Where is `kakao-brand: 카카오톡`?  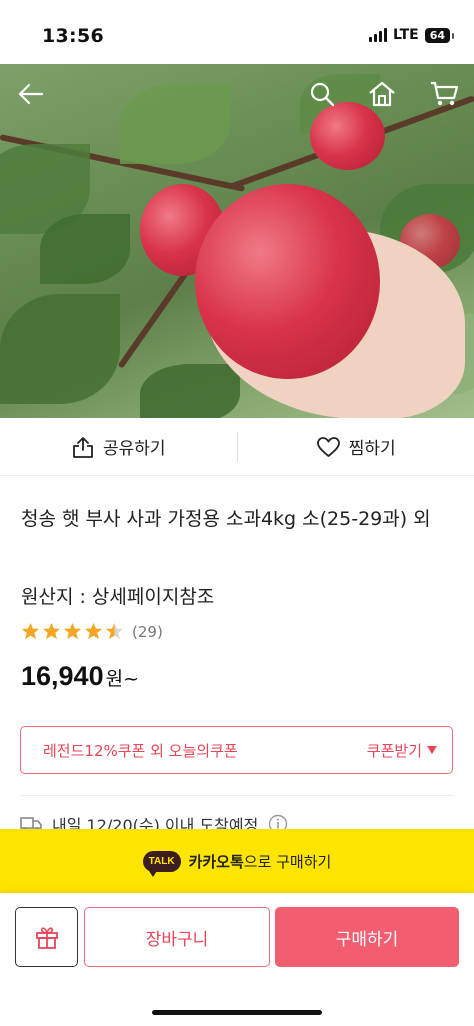 kakao-brand: 카카오톡 is located at coordinates (216, 861).